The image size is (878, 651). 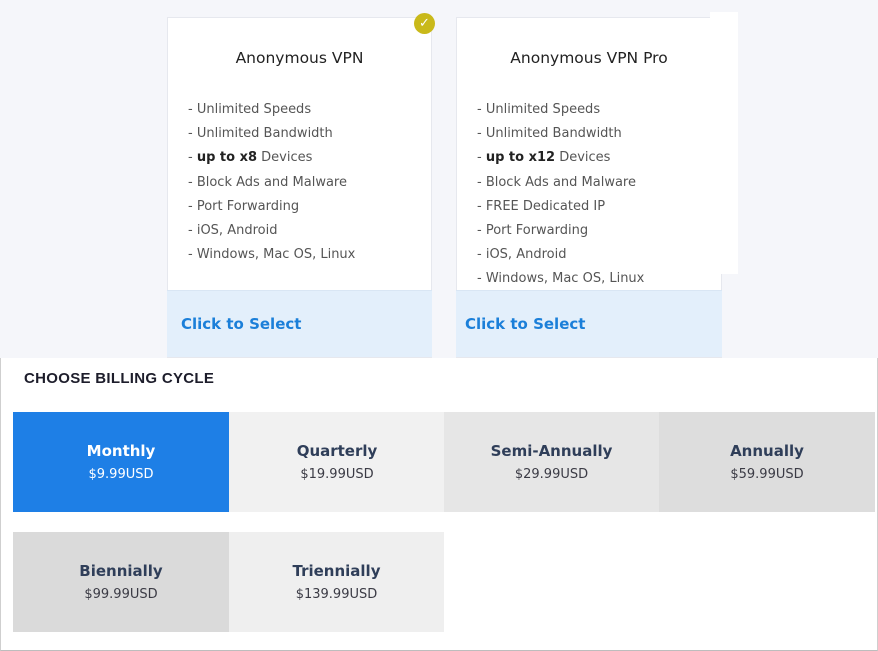 I want to click on billing-option-name: Biennially, so click(x=121, y=571).